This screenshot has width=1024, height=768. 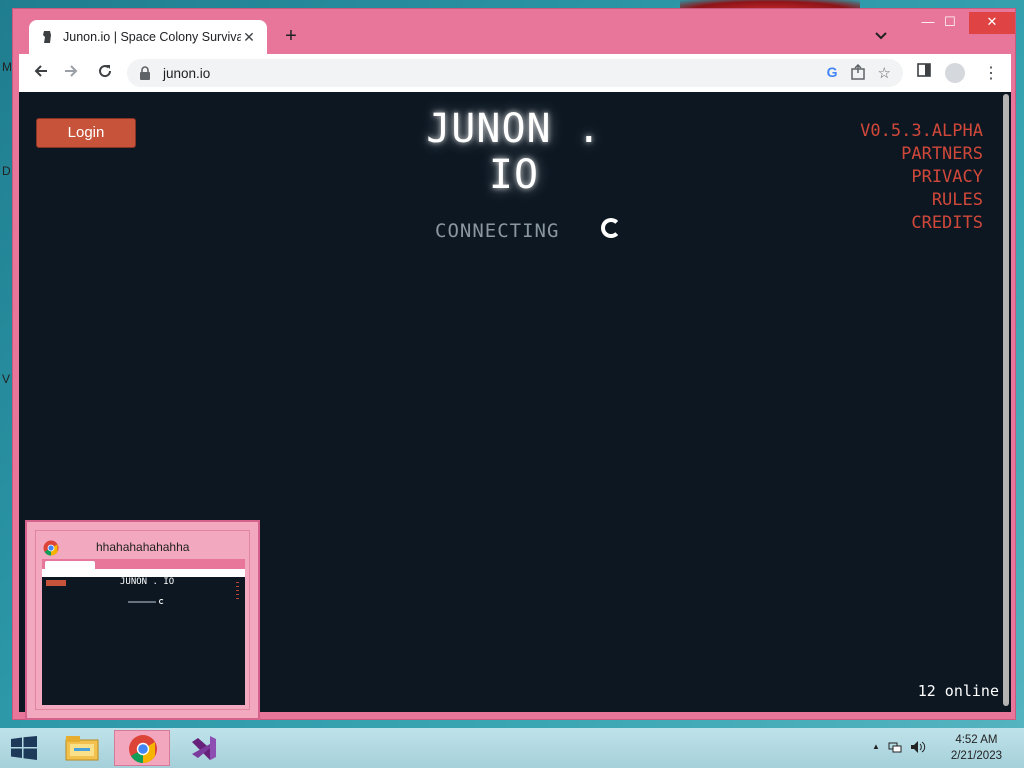 What do you see at coordinates (858, 73) in the screenshot?
I see `share-icon` at bounding box center [858, 73].